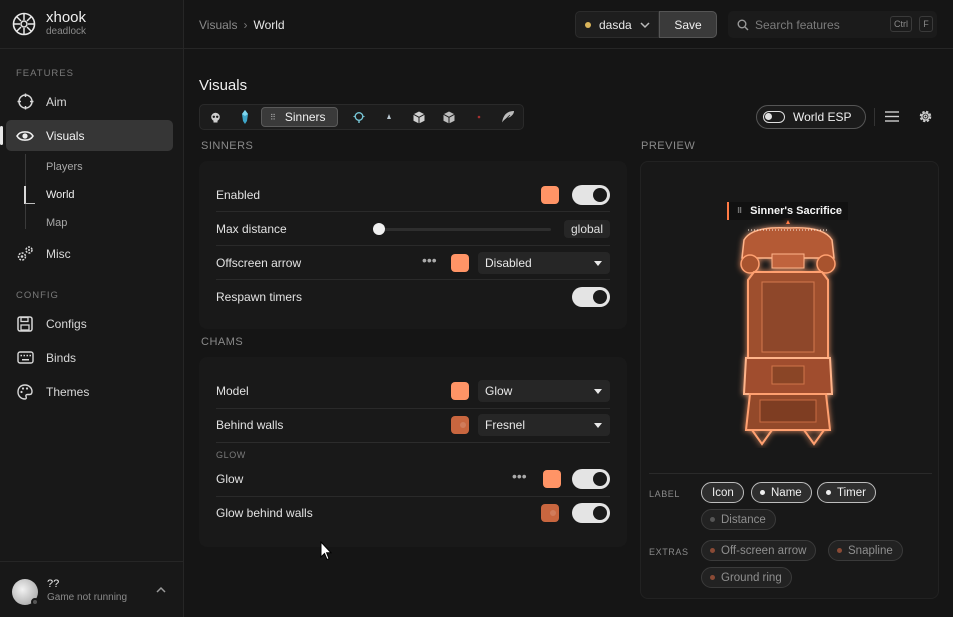 Image resolution: width=953 pixels, height=617 pixels. What do you see at coordinates (389, 117) in the screenshot?
I see `tab-small-icon` at bounding box center [389, 117].